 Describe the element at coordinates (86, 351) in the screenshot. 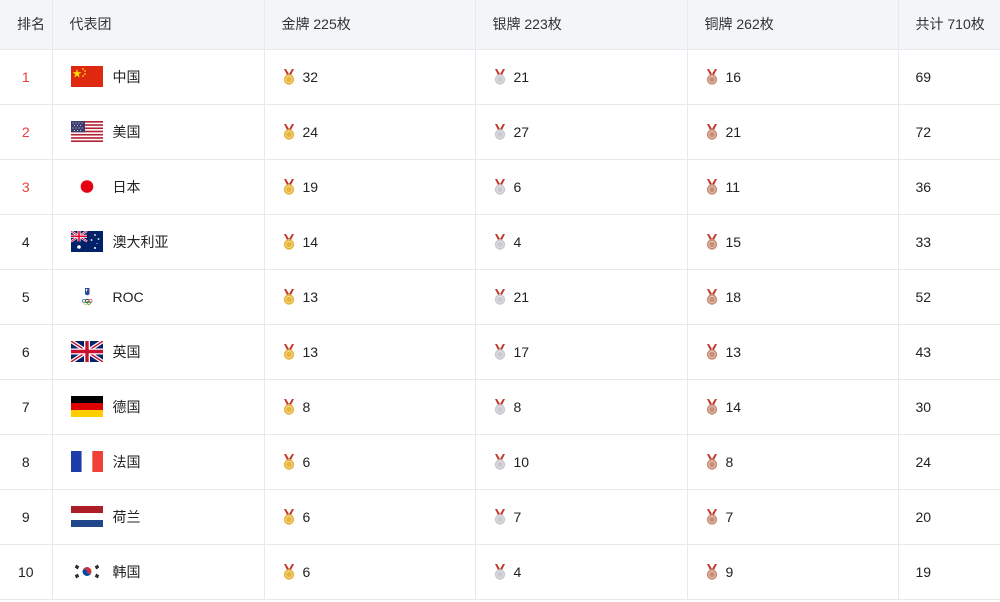

I see `uk-flag-icon` at that location.